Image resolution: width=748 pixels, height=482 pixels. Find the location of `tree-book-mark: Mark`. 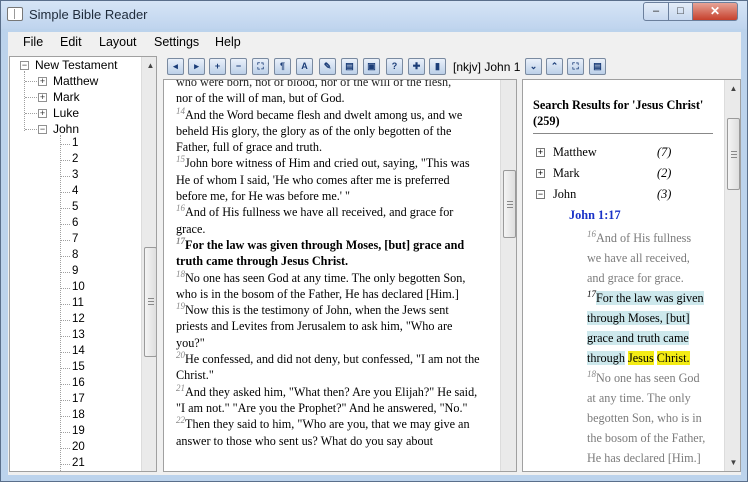

tree-book-mark: Mark is located at coordinates (66, 97).